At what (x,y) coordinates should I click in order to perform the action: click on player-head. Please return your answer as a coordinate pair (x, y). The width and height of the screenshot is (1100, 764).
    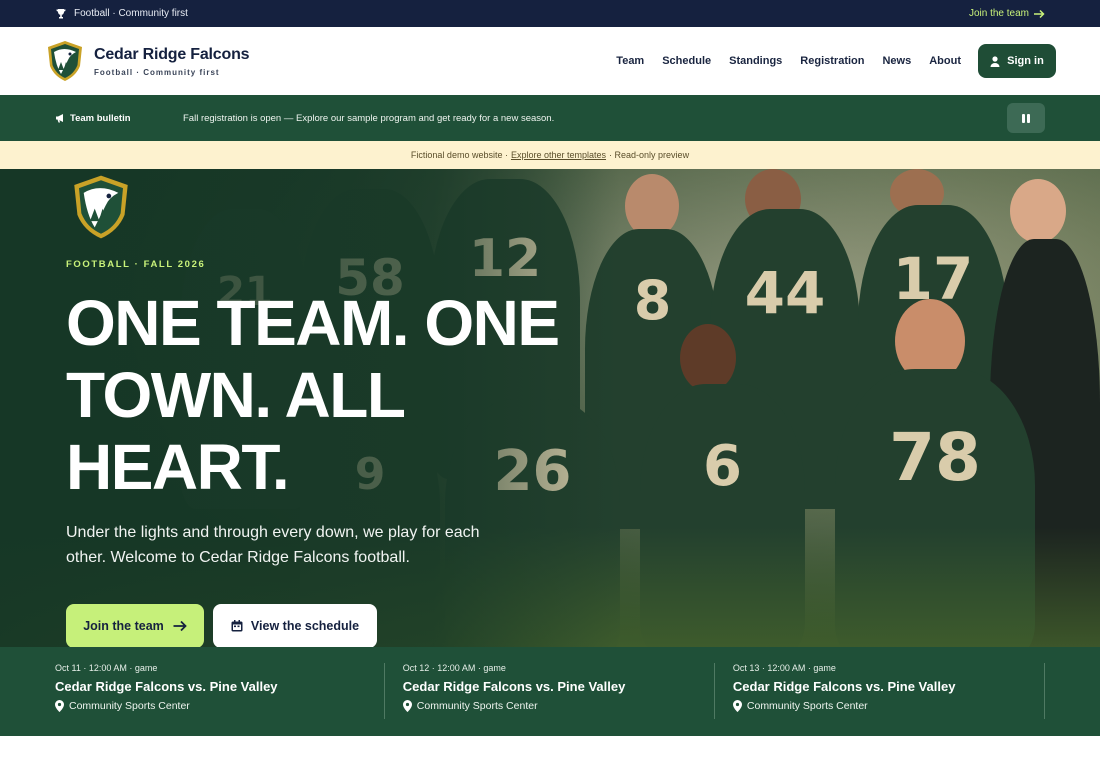
    Looking at the image, I should click on (708, 358).